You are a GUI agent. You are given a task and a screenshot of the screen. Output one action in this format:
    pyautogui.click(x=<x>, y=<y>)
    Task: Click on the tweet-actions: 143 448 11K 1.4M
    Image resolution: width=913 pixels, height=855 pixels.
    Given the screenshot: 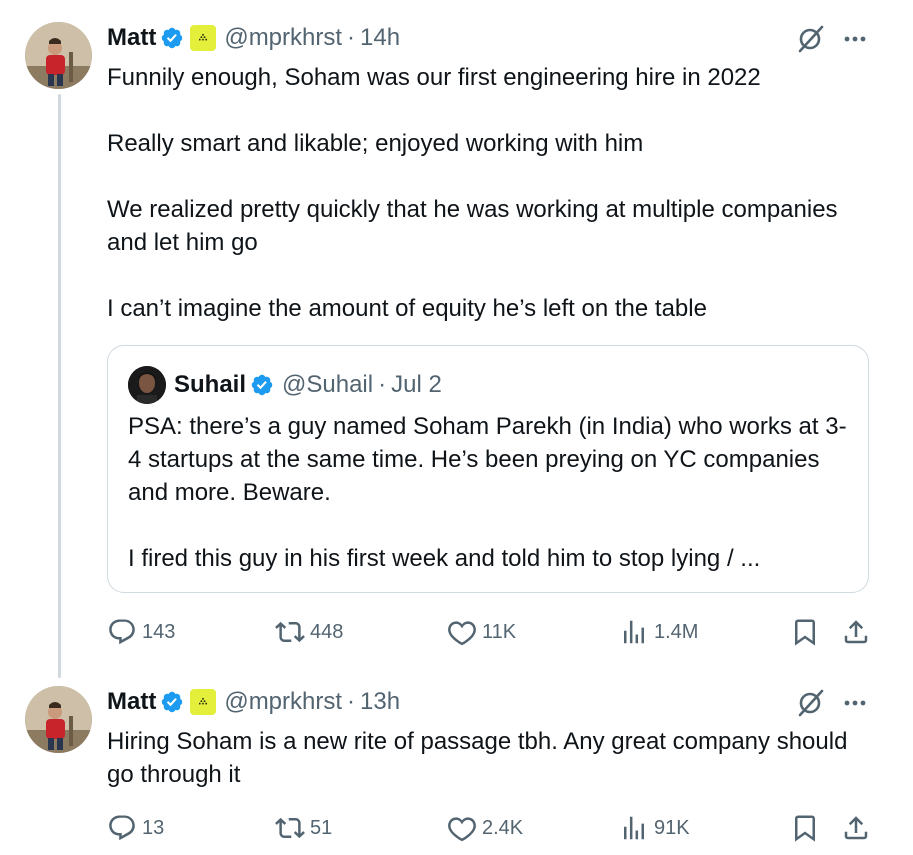 What is the action you would take?
    pyautogui.click(x=492, y=632)
    